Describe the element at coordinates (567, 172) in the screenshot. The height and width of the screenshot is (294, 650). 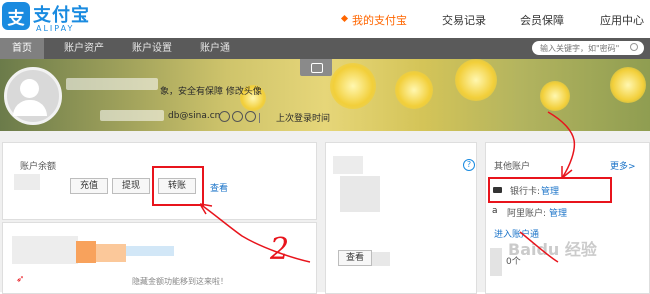
I see `arrow-head-bank-card` at that location.